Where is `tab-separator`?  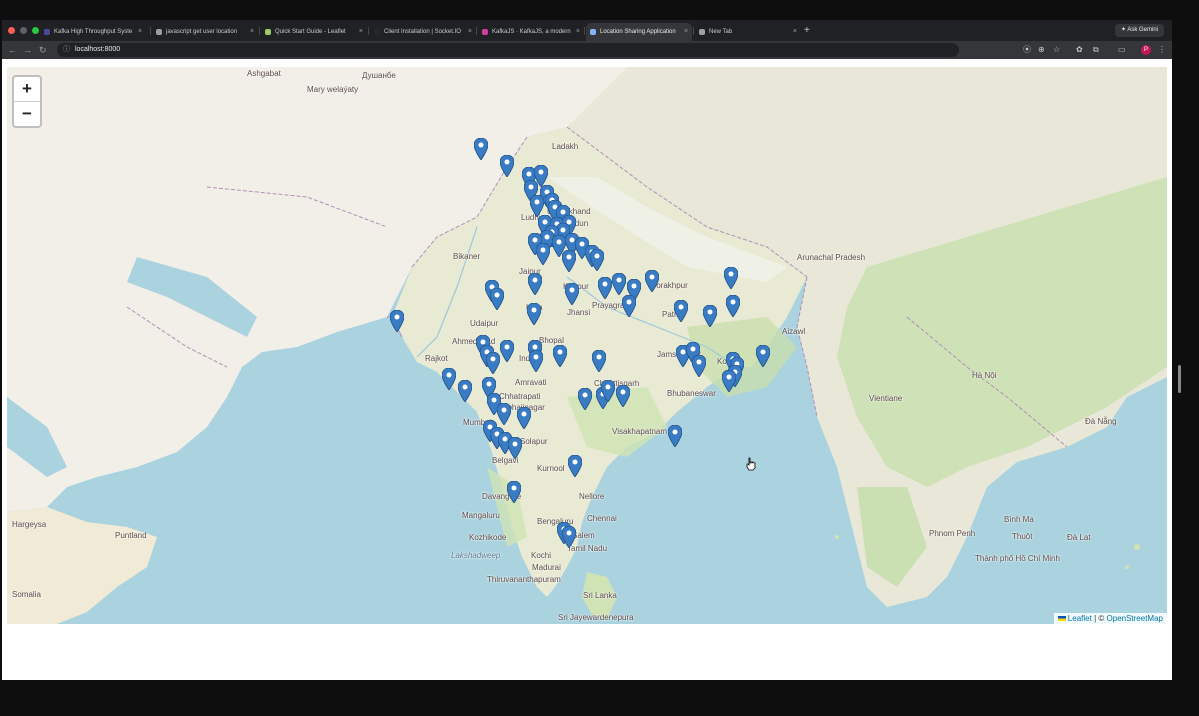 tab-separator is located at coordinates (476, 31).